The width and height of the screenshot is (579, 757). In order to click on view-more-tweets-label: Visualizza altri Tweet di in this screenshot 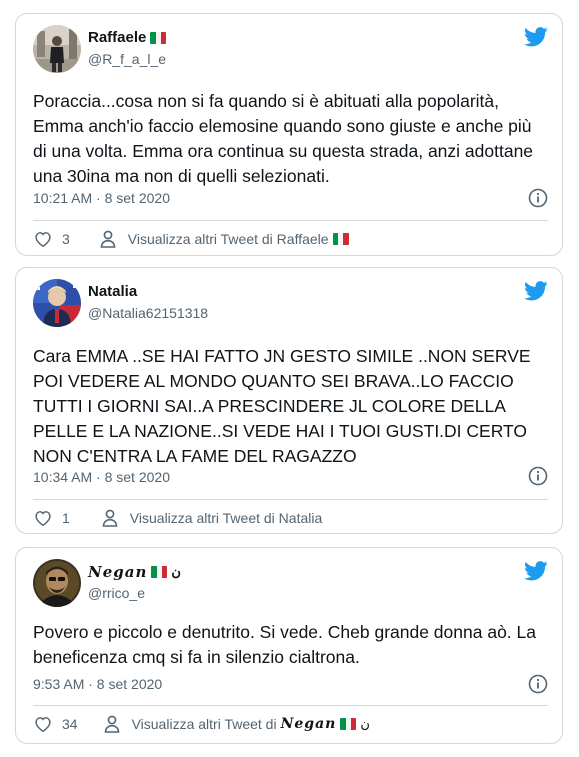, I will do `click(204, 724)`.